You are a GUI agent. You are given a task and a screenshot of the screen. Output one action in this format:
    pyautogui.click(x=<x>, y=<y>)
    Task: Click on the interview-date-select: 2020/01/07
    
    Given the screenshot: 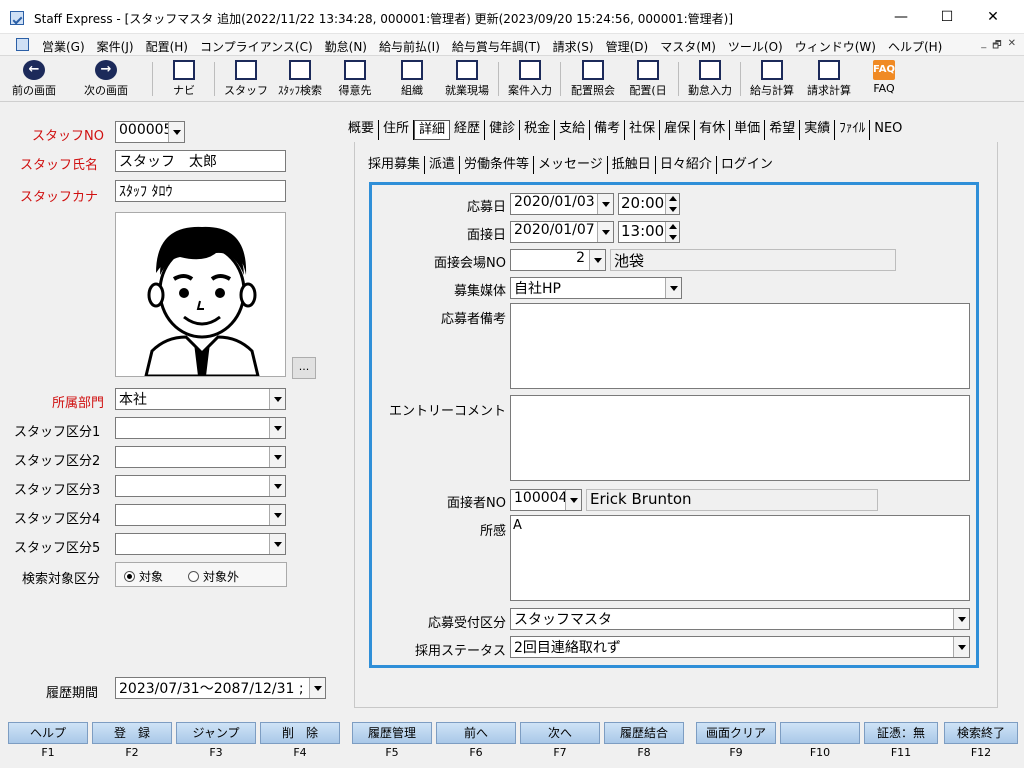 What is the action you would take?
    pyautogui.click(x=562, y=232)
    